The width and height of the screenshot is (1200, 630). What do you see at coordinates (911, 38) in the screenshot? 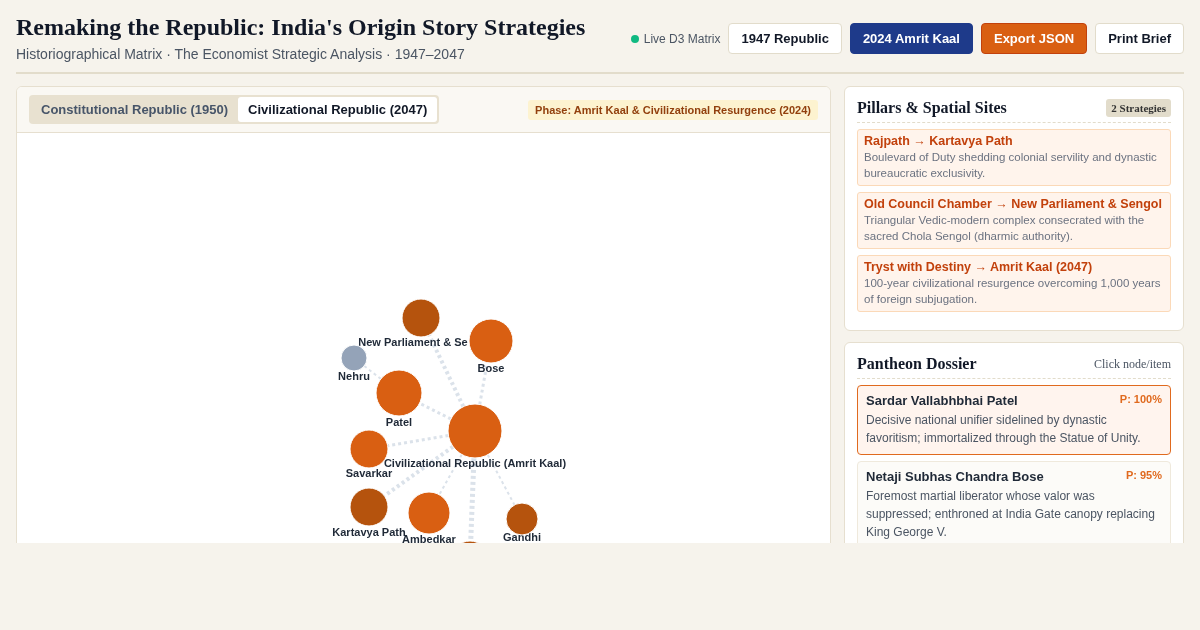
I see `era-button: 2024 Amrit Kaal` at bounding box center [911, 38].